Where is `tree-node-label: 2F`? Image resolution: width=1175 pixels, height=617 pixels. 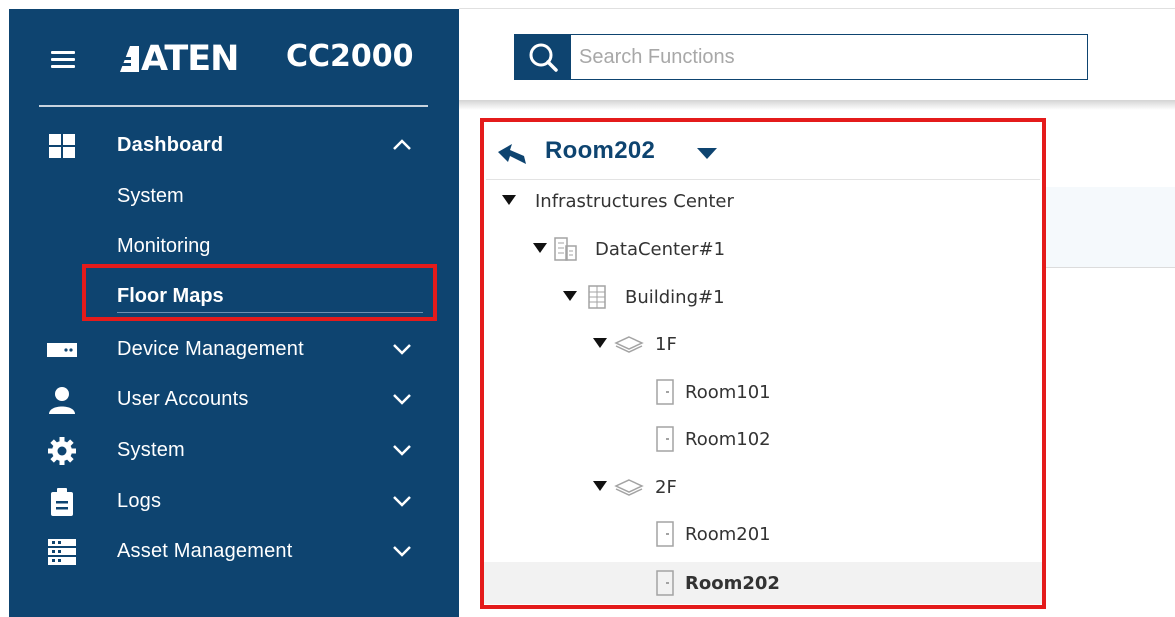 tree-node-label: 2F is located at coordinates (666, 487).